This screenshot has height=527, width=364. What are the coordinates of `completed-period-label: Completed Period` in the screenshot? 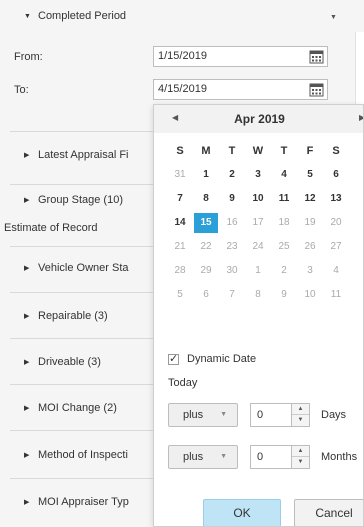 It's located at (82, 16).